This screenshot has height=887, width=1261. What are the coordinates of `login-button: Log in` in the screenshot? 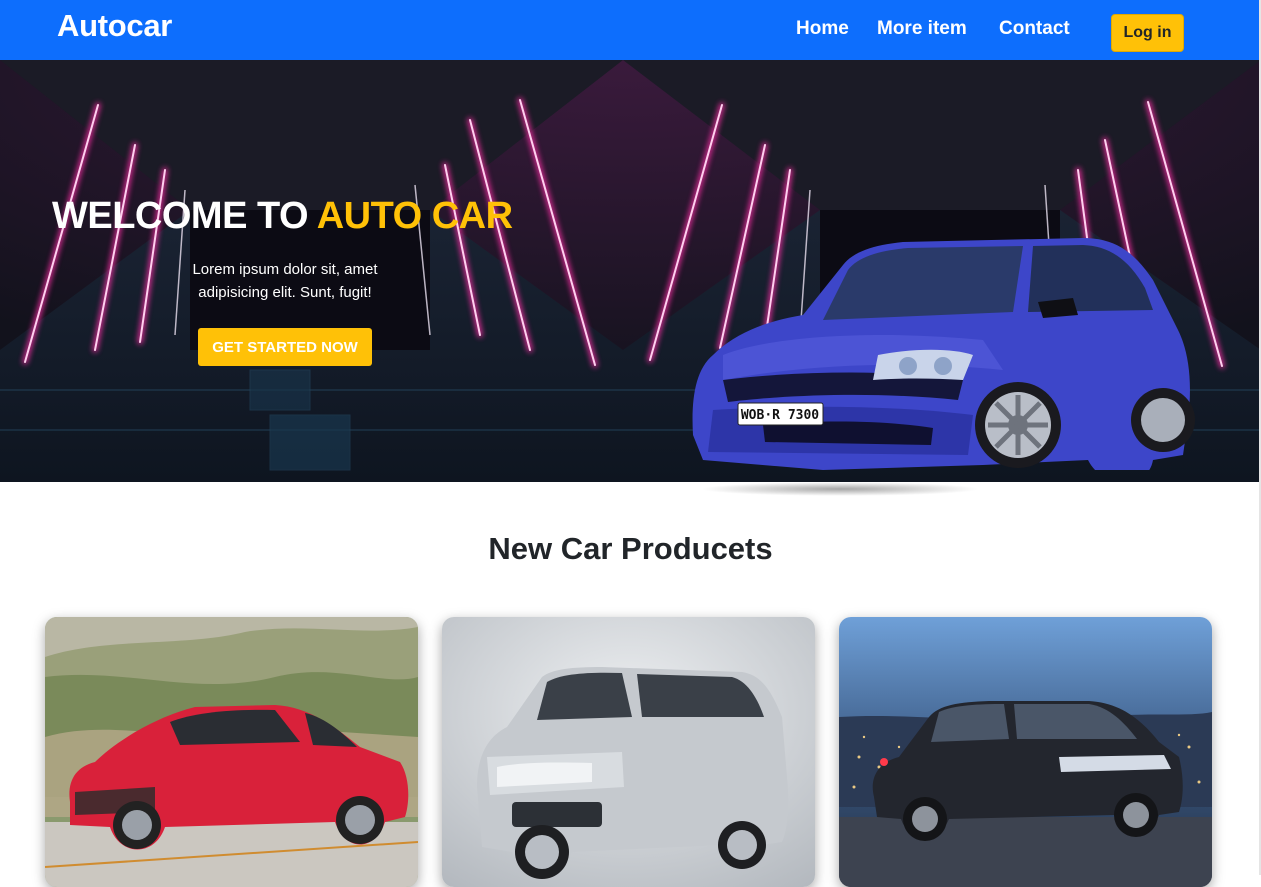 It's located at (1147, 33).